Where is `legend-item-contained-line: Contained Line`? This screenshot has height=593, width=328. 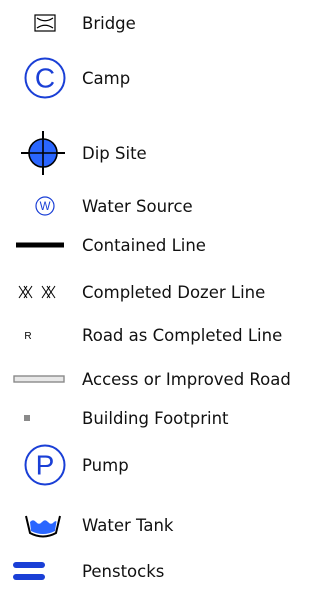
legend-item-contained-line: Contained Line is located at coordinates (164, 245).